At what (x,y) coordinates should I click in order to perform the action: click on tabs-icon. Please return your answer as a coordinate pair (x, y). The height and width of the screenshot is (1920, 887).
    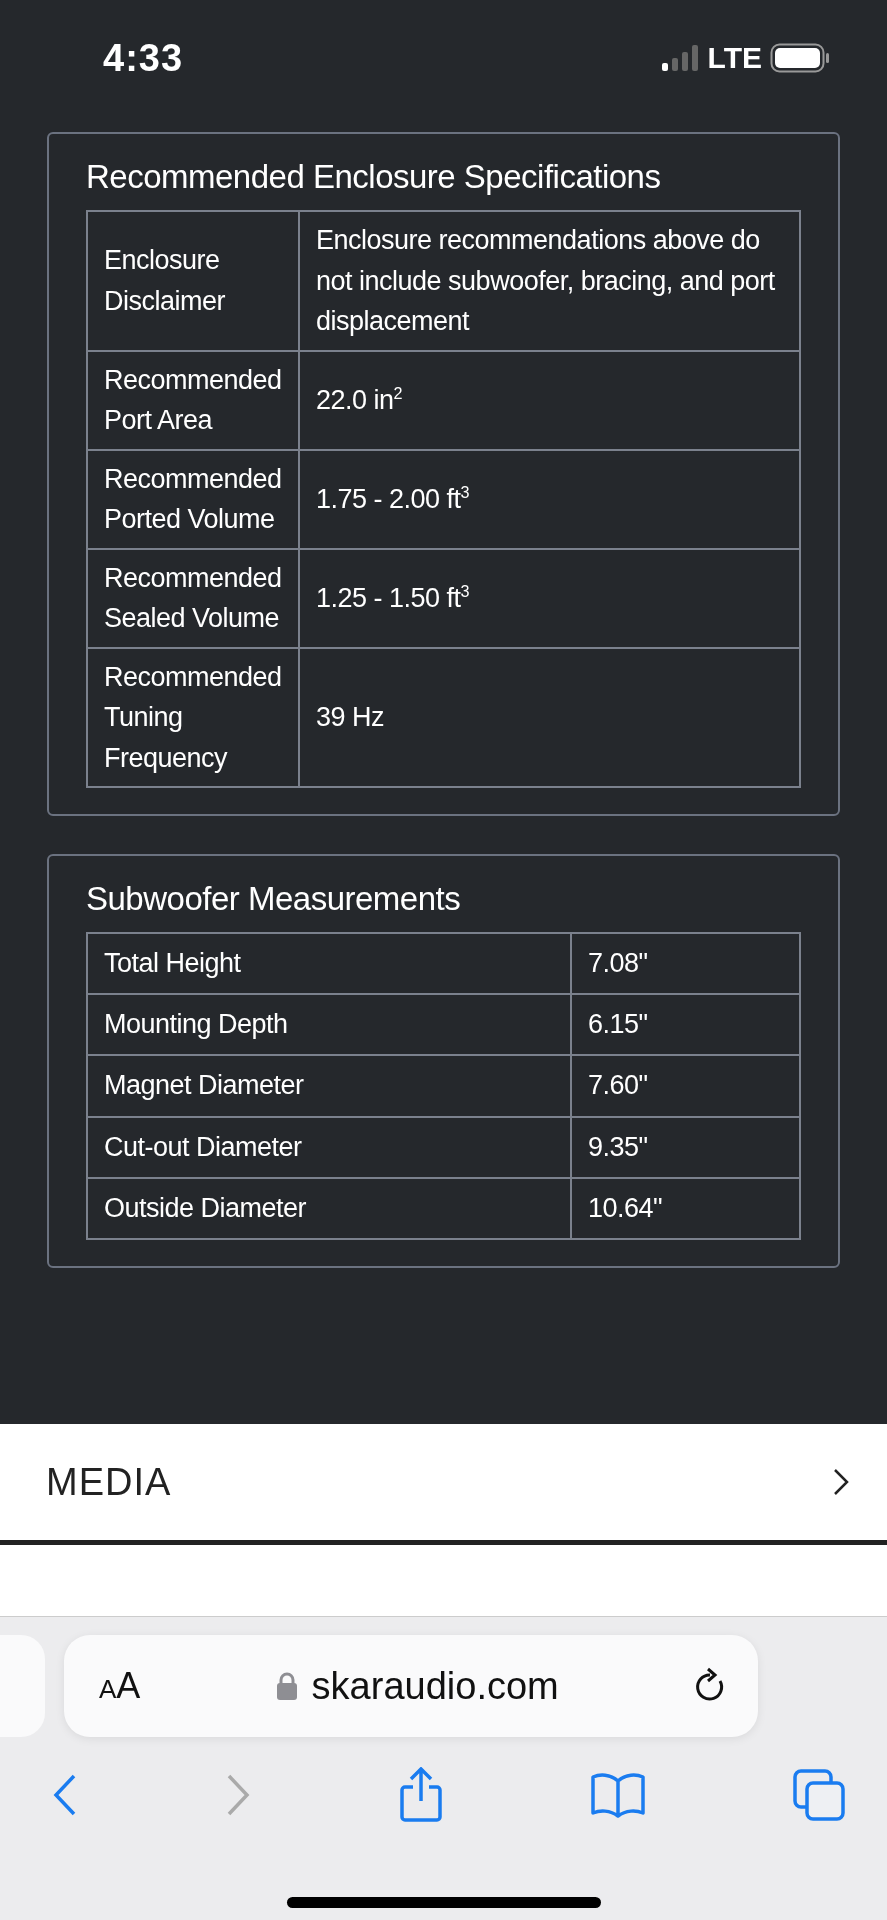
    Looking at the image, I should click on (819, 1795).